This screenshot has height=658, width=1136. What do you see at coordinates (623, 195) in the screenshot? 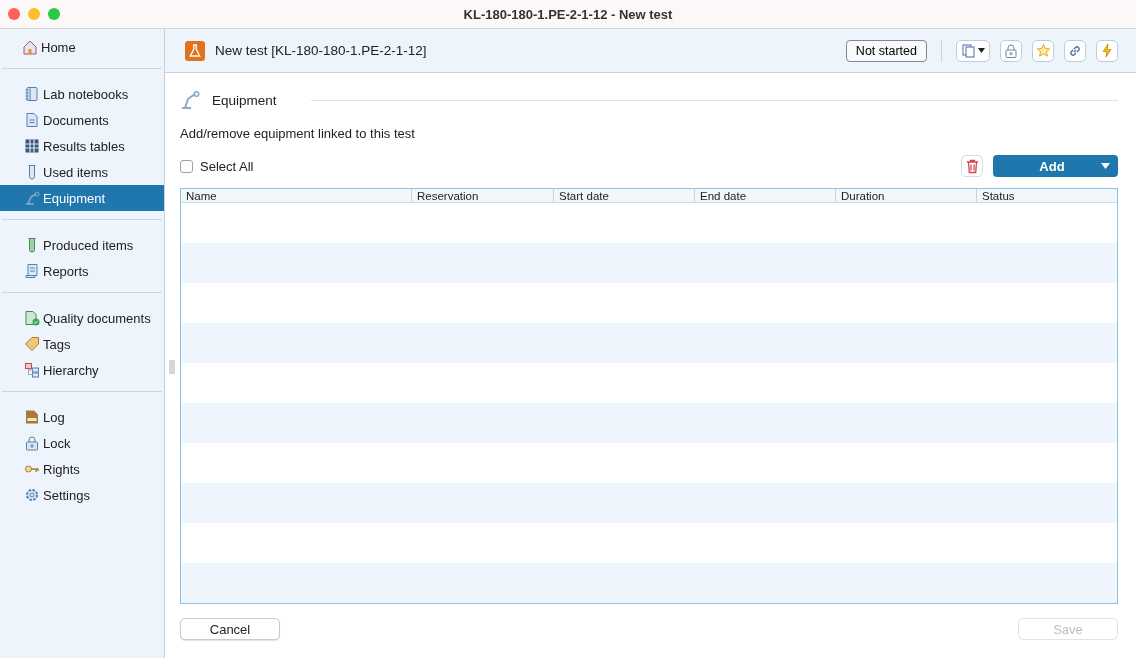
I see `column-header: Start date` at bounding box center [623, 195].